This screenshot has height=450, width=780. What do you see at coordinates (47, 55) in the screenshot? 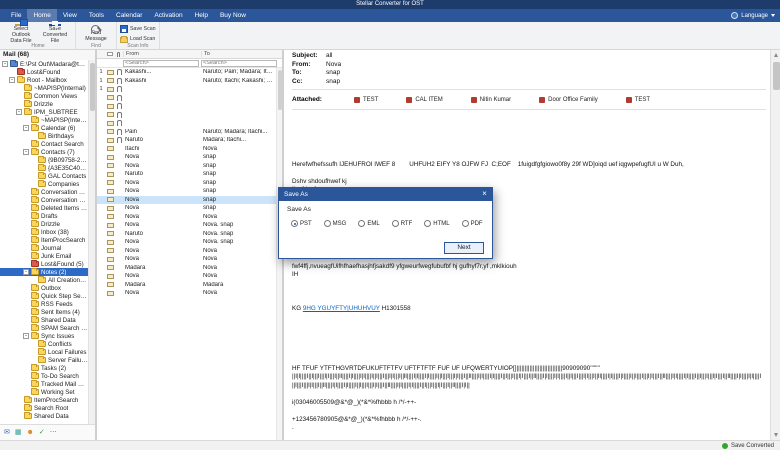
I see `tree-header: Mail (68)` at bounding box center [47, 55].